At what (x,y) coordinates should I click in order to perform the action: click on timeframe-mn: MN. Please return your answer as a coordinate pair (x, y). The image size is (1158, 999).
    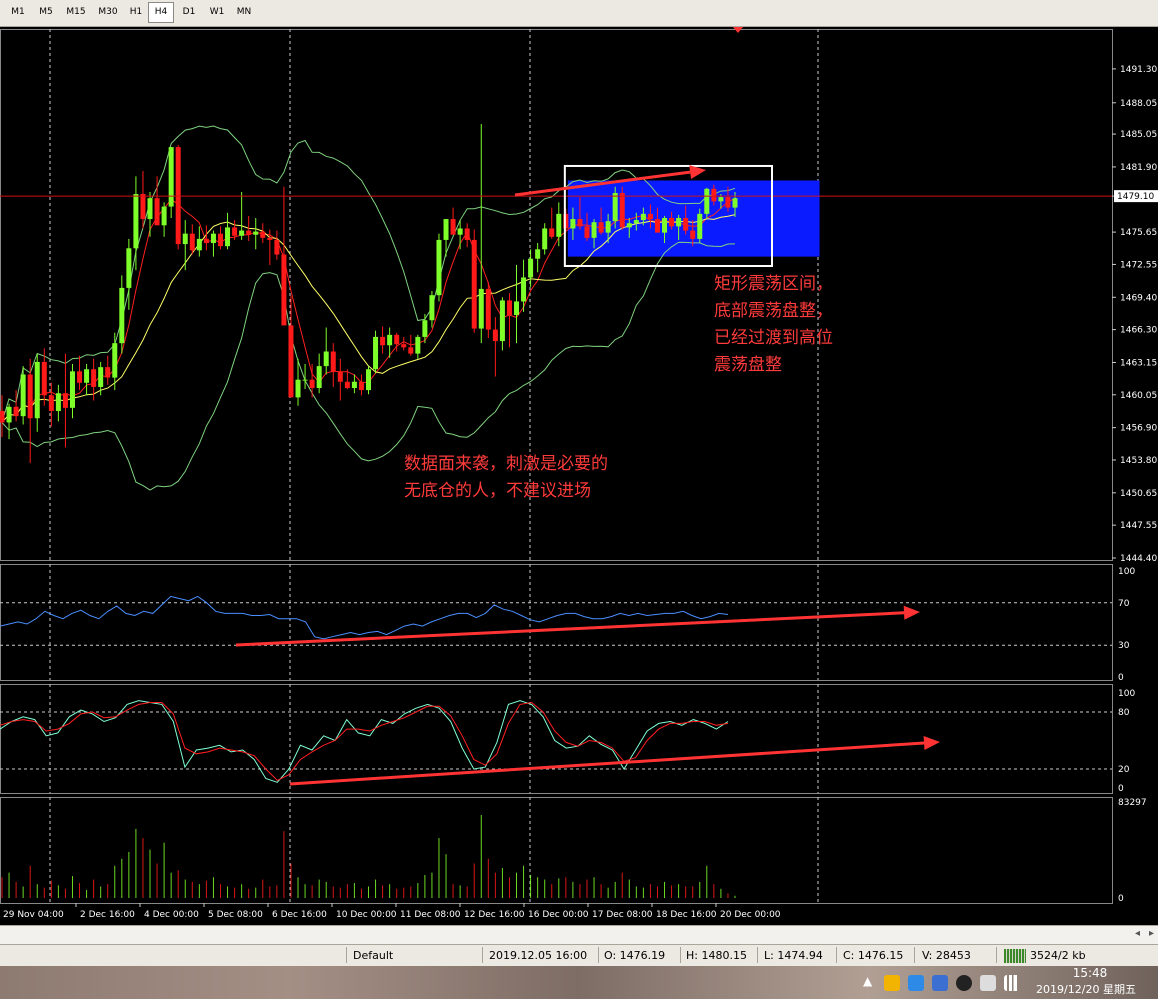
    Looking at the image, I should click on (244, 12).